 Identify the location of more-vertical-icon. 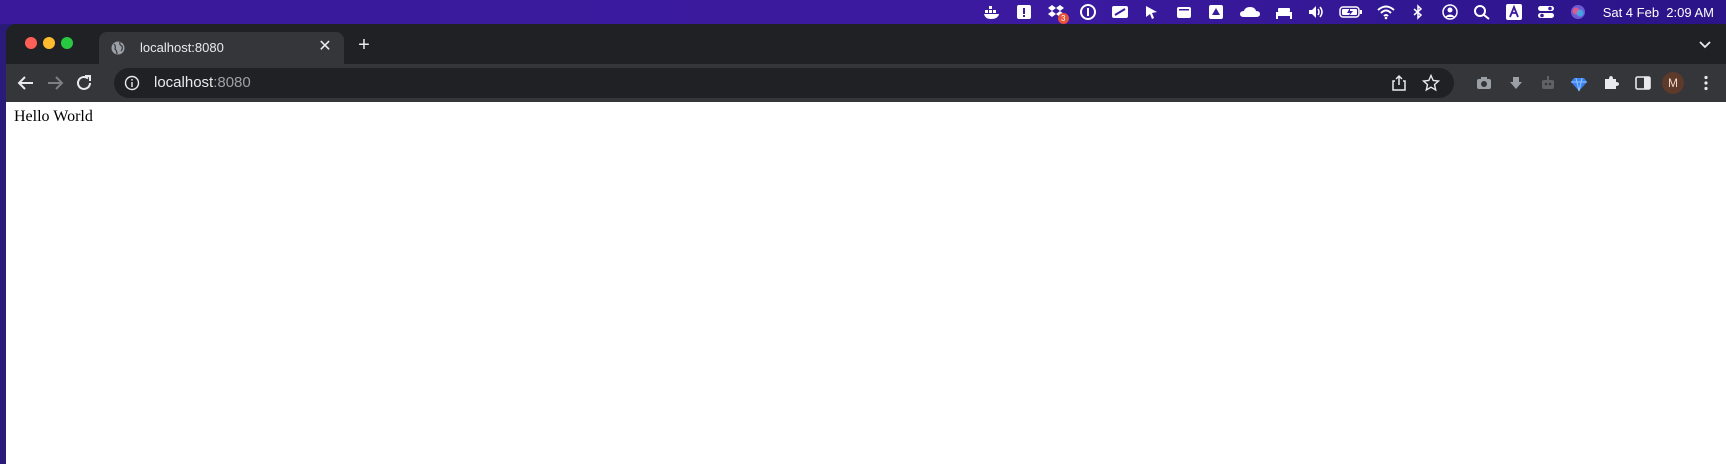
(1706, 83).